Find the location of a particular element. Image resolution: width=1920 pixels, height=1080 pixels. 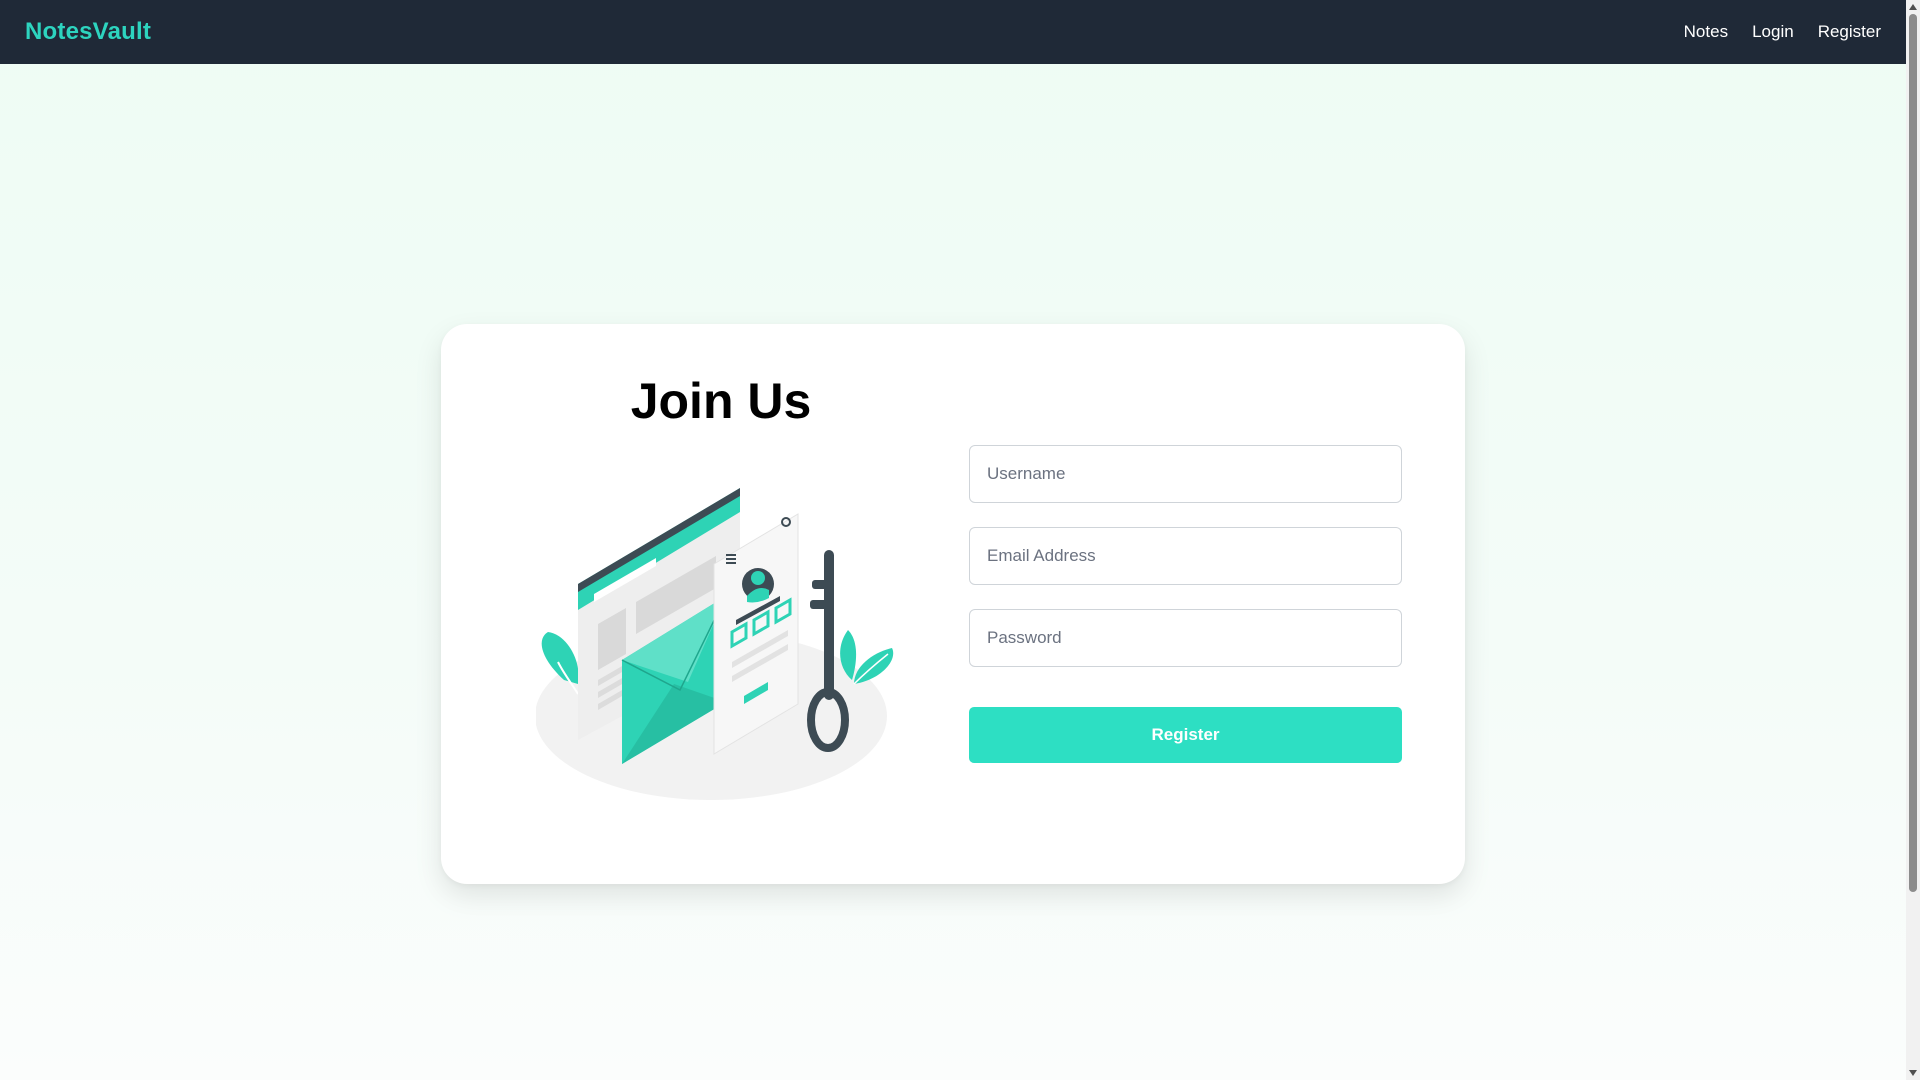

page-title: Join Us is located at coordinates (721, 401).